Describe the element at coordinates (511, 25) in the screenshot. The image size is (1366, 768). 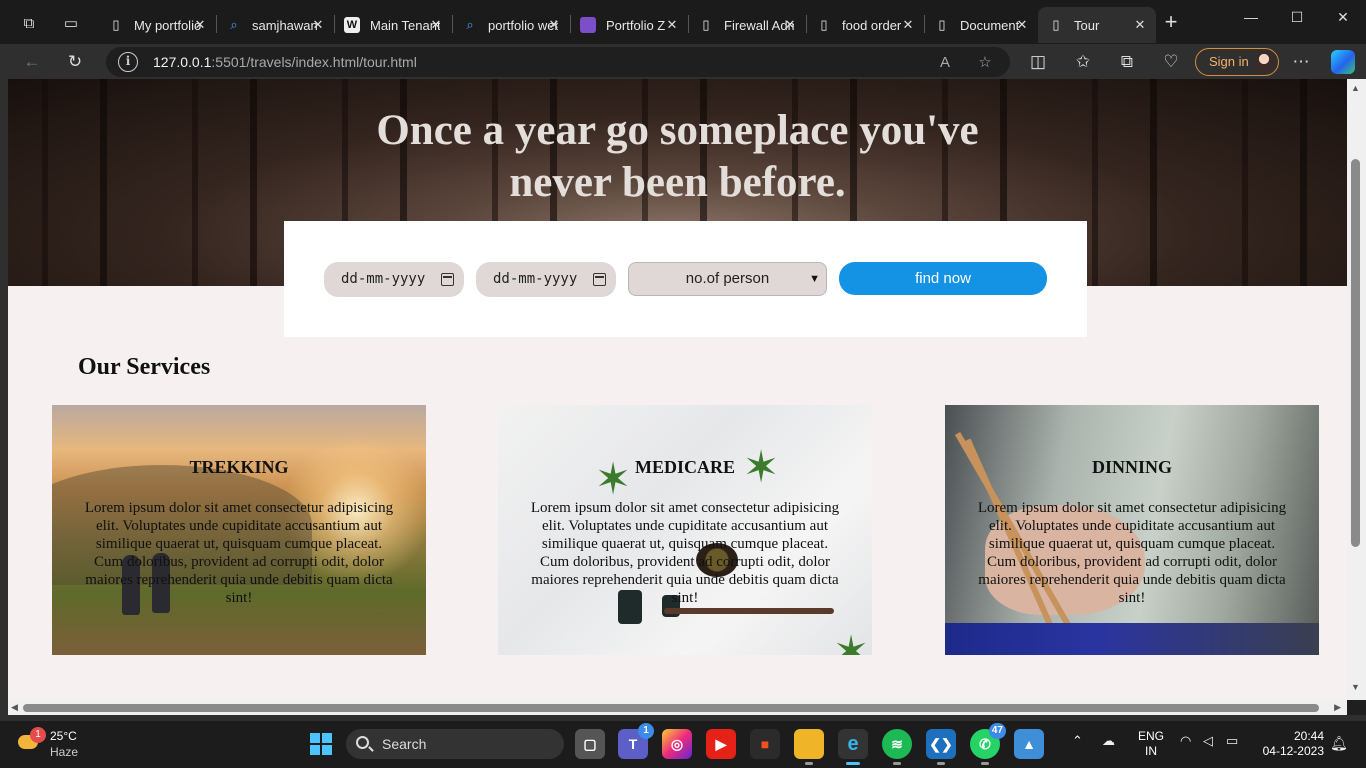
I see `tab-portfolio-website: ⌕ portfolio website ✕` at that location.